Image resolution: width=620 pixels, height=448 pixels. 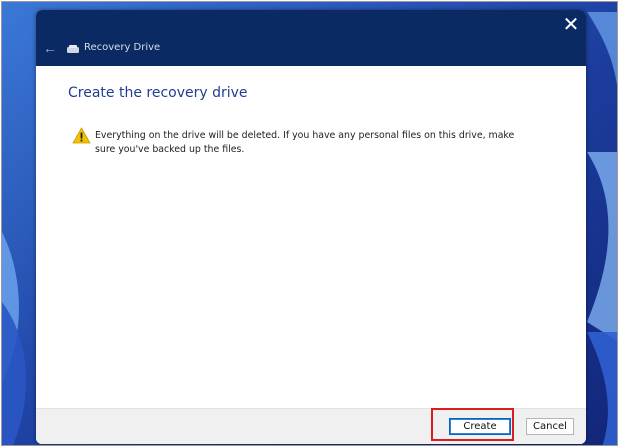 What do you see at coordinates (311, 38) in the screenshot?
I see `title-bar: ✕ ← Recovery Drive` at bounding box center [311, 38].